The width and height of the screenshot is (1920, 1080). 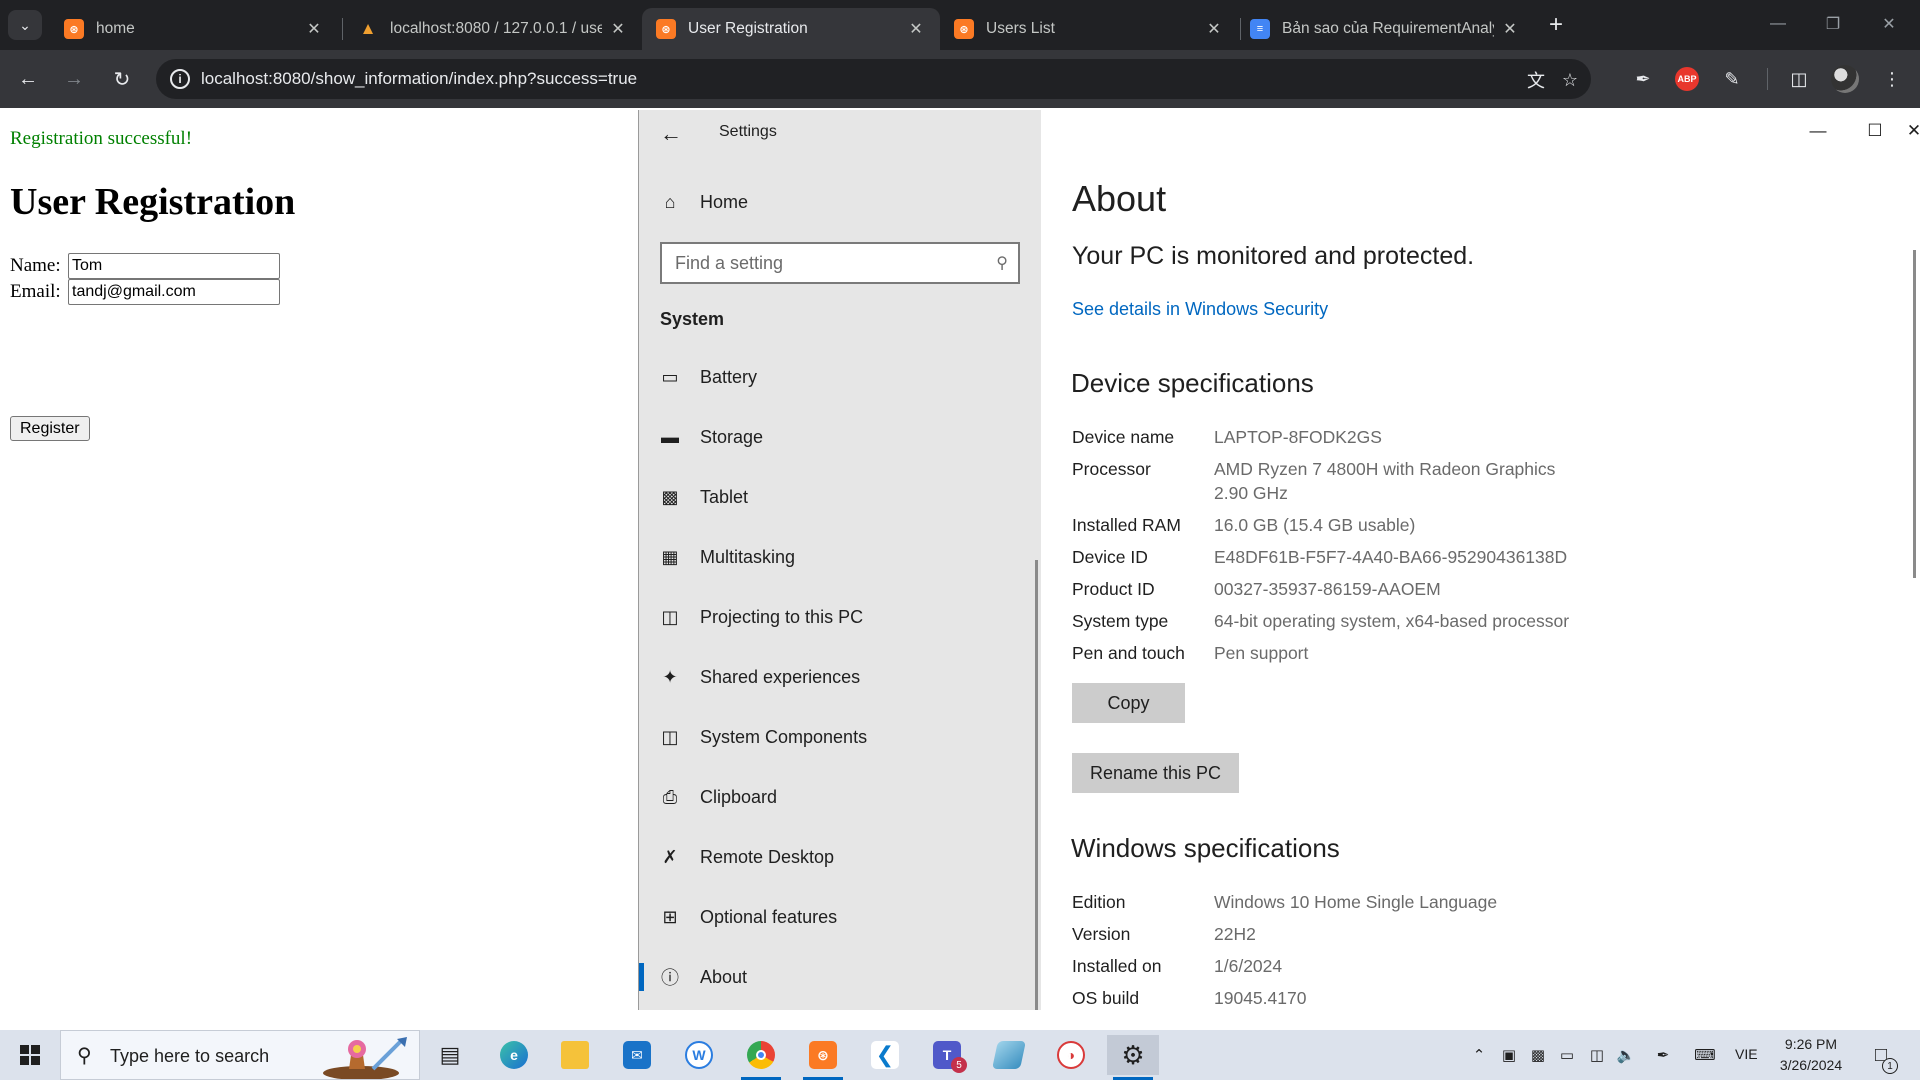 What do you see at coordinates (1036, 785) in the screenshot?
I see `nav-scrollbar` at bounding box center [1036, 785].